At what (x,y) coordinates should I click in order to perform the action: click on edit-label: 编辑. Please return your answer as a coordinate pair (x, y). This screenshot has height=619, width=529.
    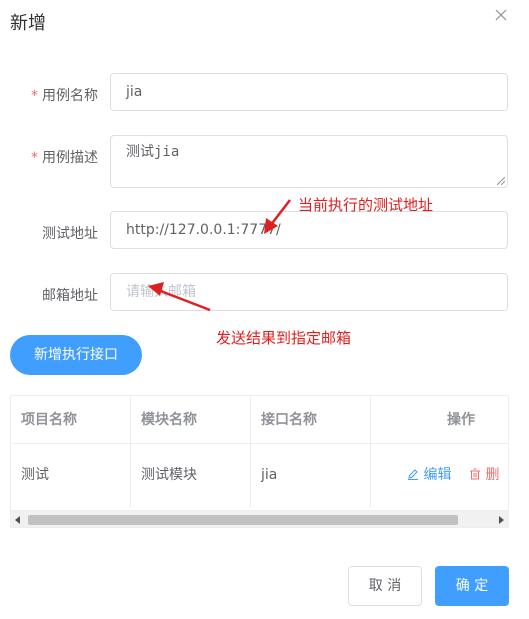
    Looking at the image, I should click on (437, 475).